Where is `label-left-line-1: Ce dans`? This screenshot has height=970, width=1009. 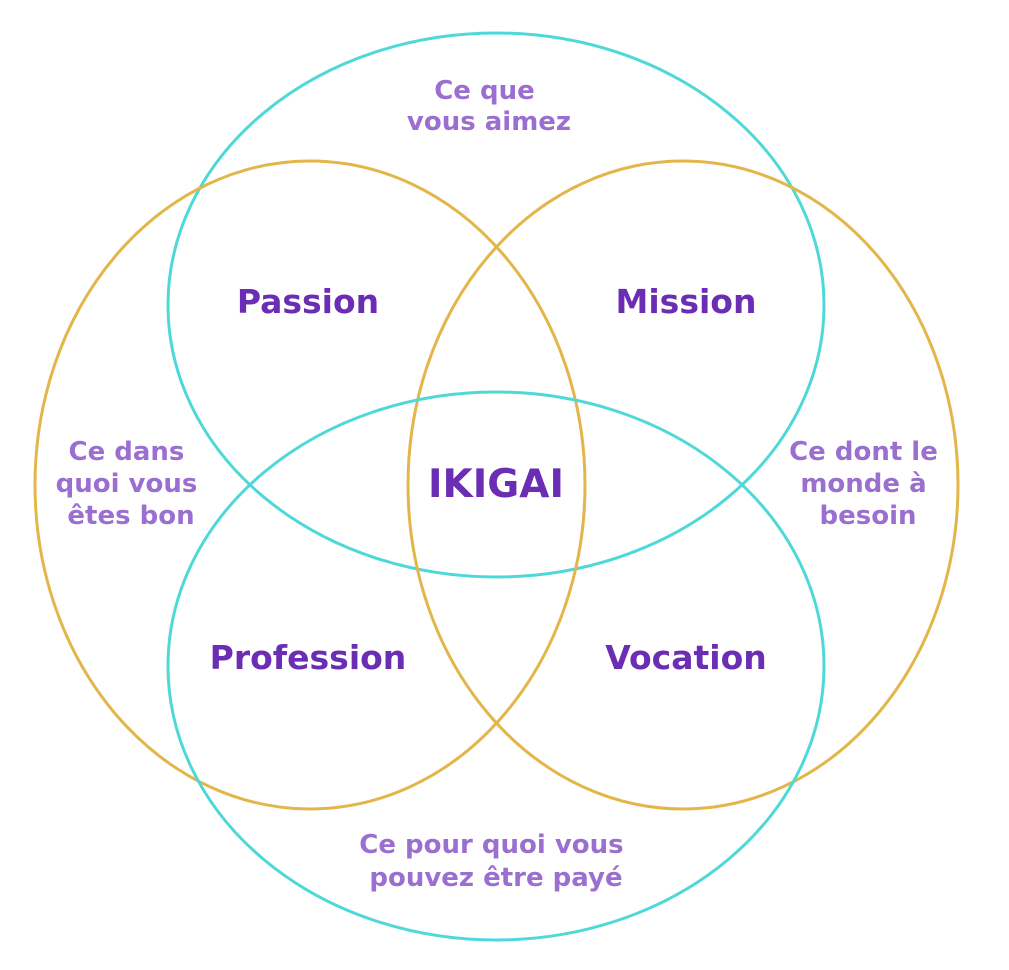
label-left-line-1: Ce dans is located at coordinates (127, 452).